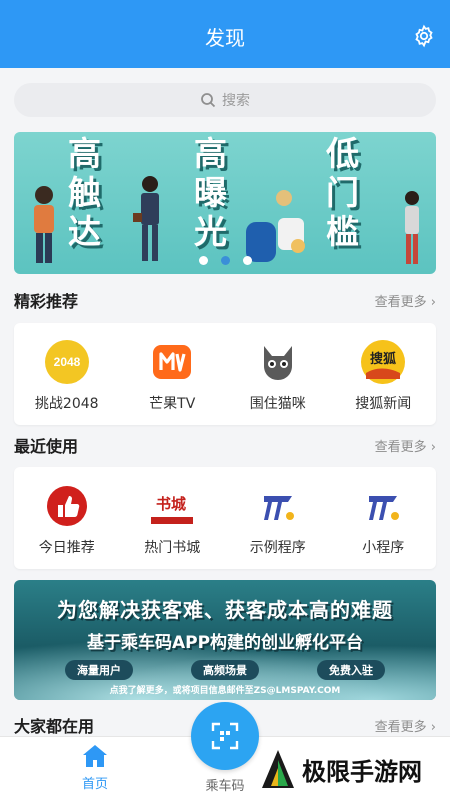 This screenshot has width=450, height=800. Describe the element at coordinates (362, 771) in the screenshot. I see `watermark-text: 极限手游网` at that location.